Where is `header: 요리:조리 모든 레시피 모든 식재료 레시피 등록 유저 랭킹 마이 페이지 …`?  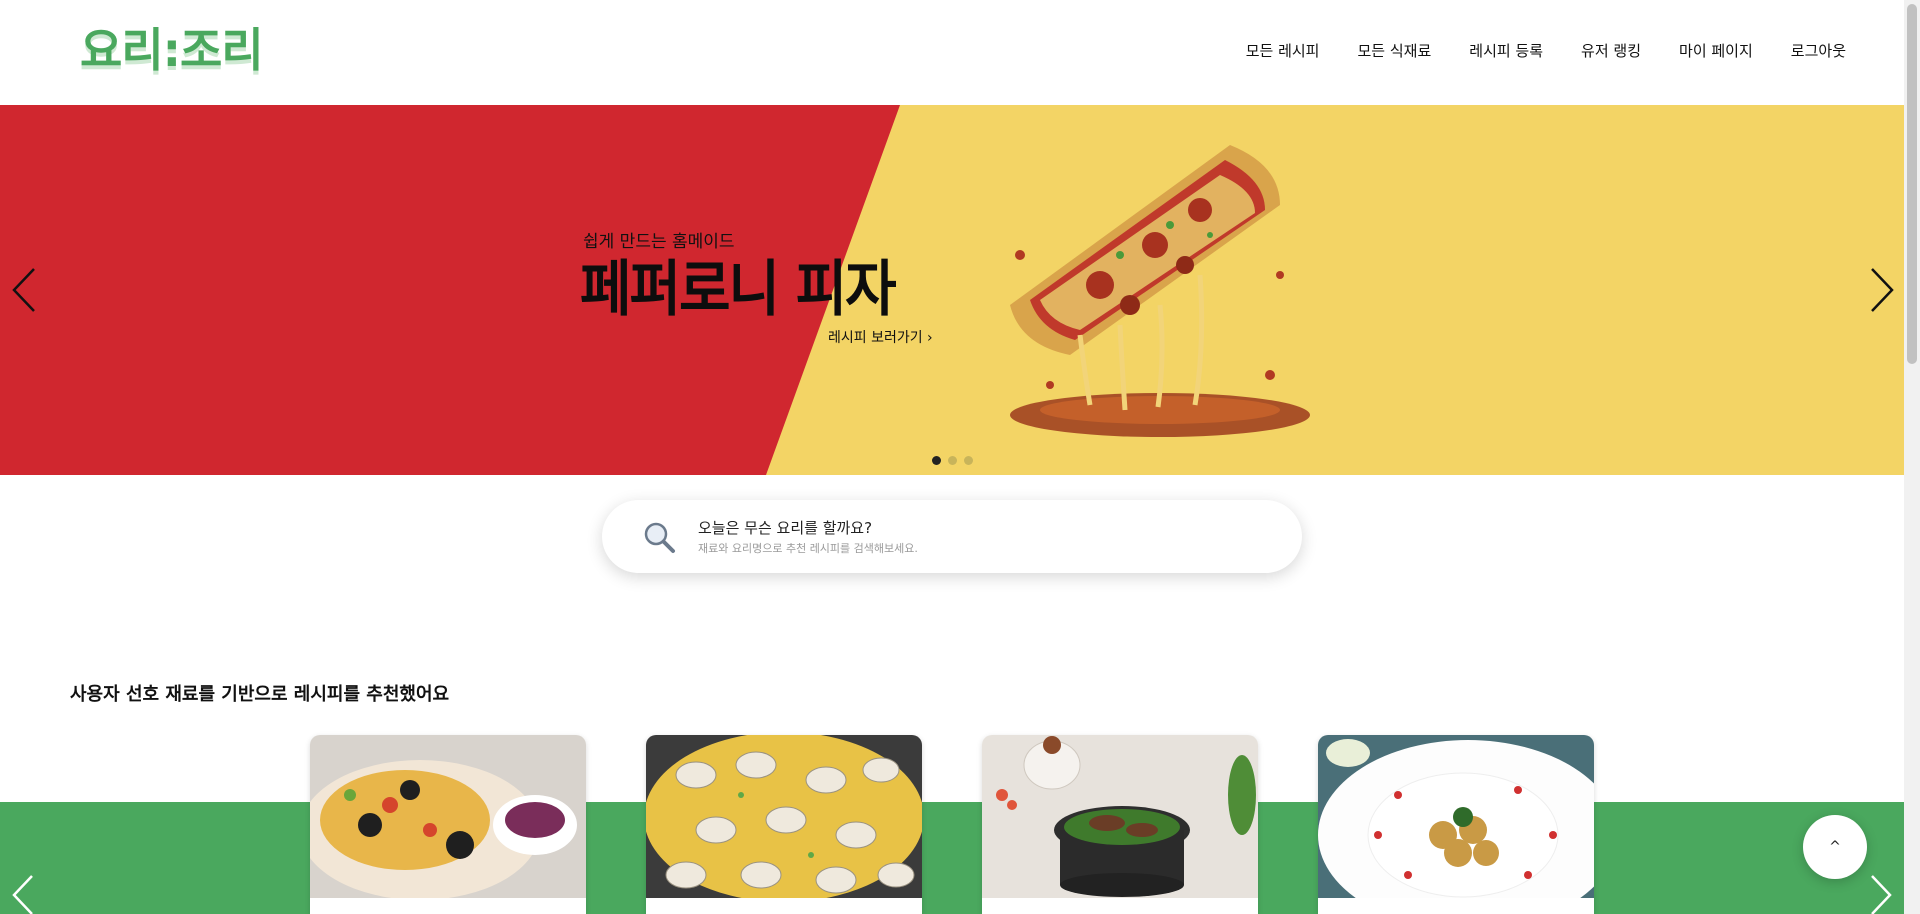
header: 요리:조리 모든 레시피 모든 식재료 레시피 등록 유저 랭킹 마이 페이지 … is located at coordinates (952, 52).